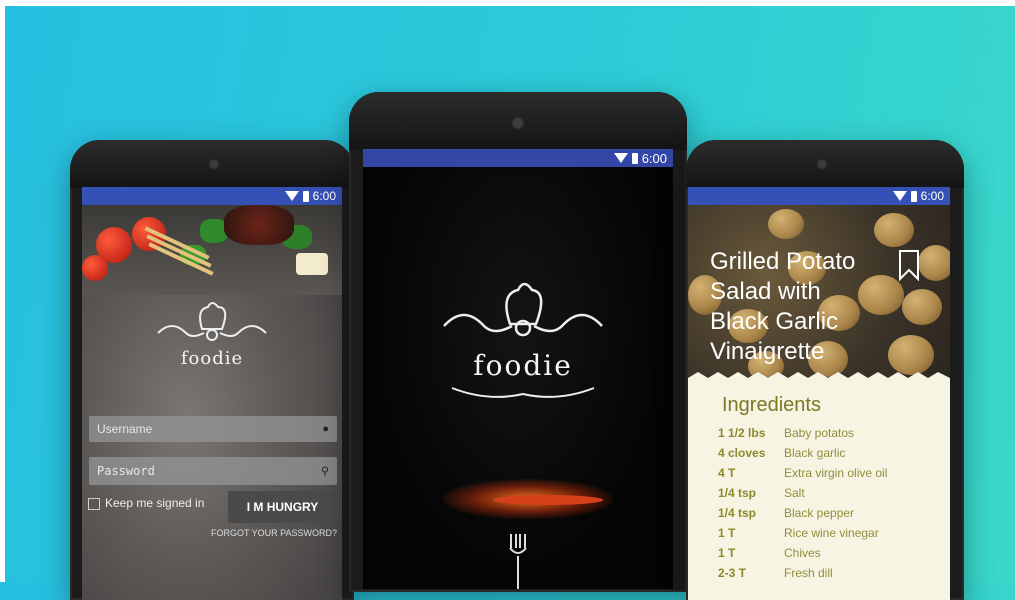 The width and height of the screenshot is (1015, 600). I want to click on table-row: 1 T Chives, so click(802, 556).